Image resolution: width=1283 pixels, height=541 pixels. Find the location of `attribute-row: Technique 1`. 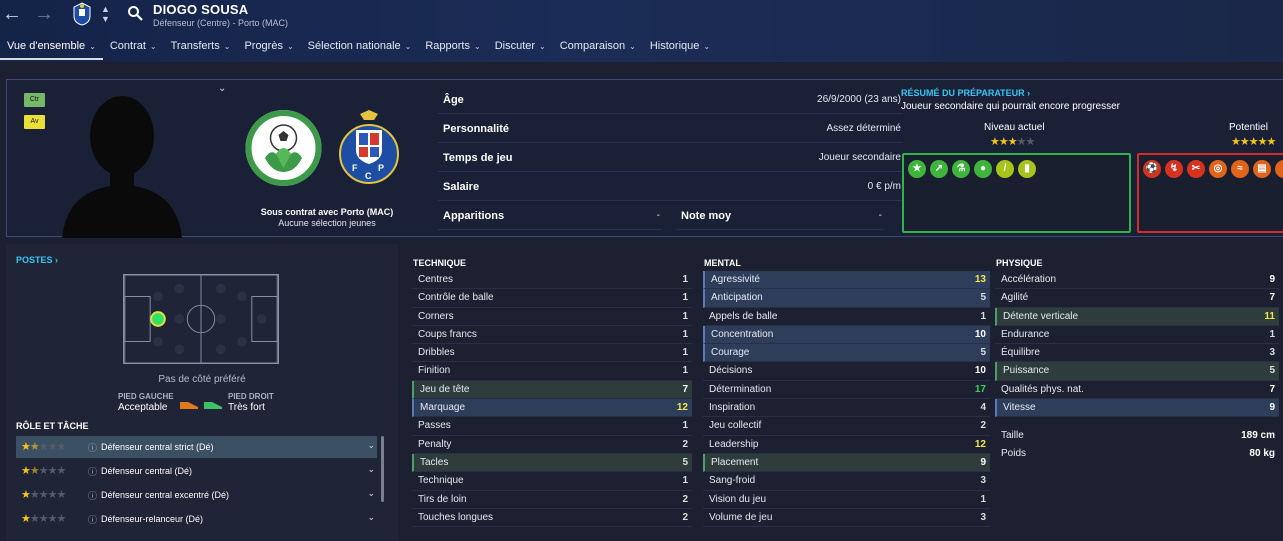

attribute-row: Technique 1 is located at coordinates (552, 481).